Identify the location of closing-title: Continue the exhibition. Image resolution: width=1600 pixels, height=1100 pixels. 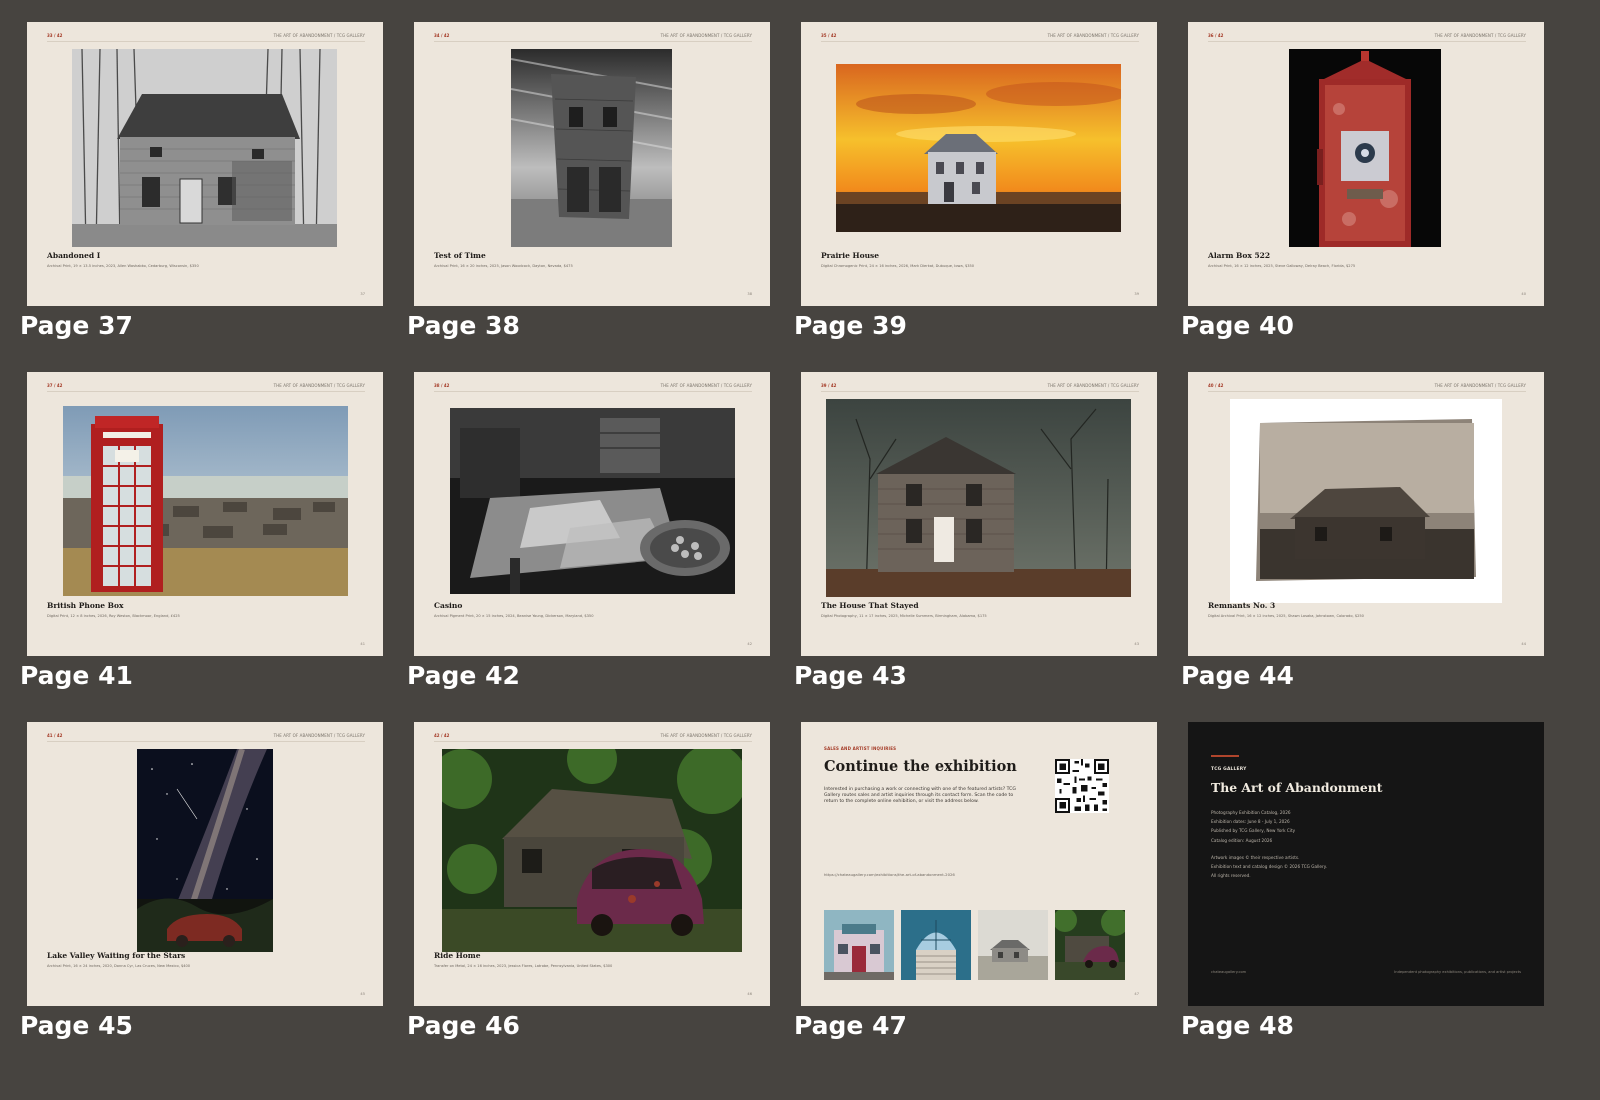
(920, 766).